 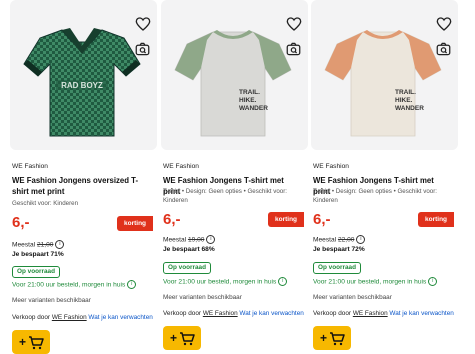 I want to click on old-price-value: 19,00, so click(x=196, y=240).